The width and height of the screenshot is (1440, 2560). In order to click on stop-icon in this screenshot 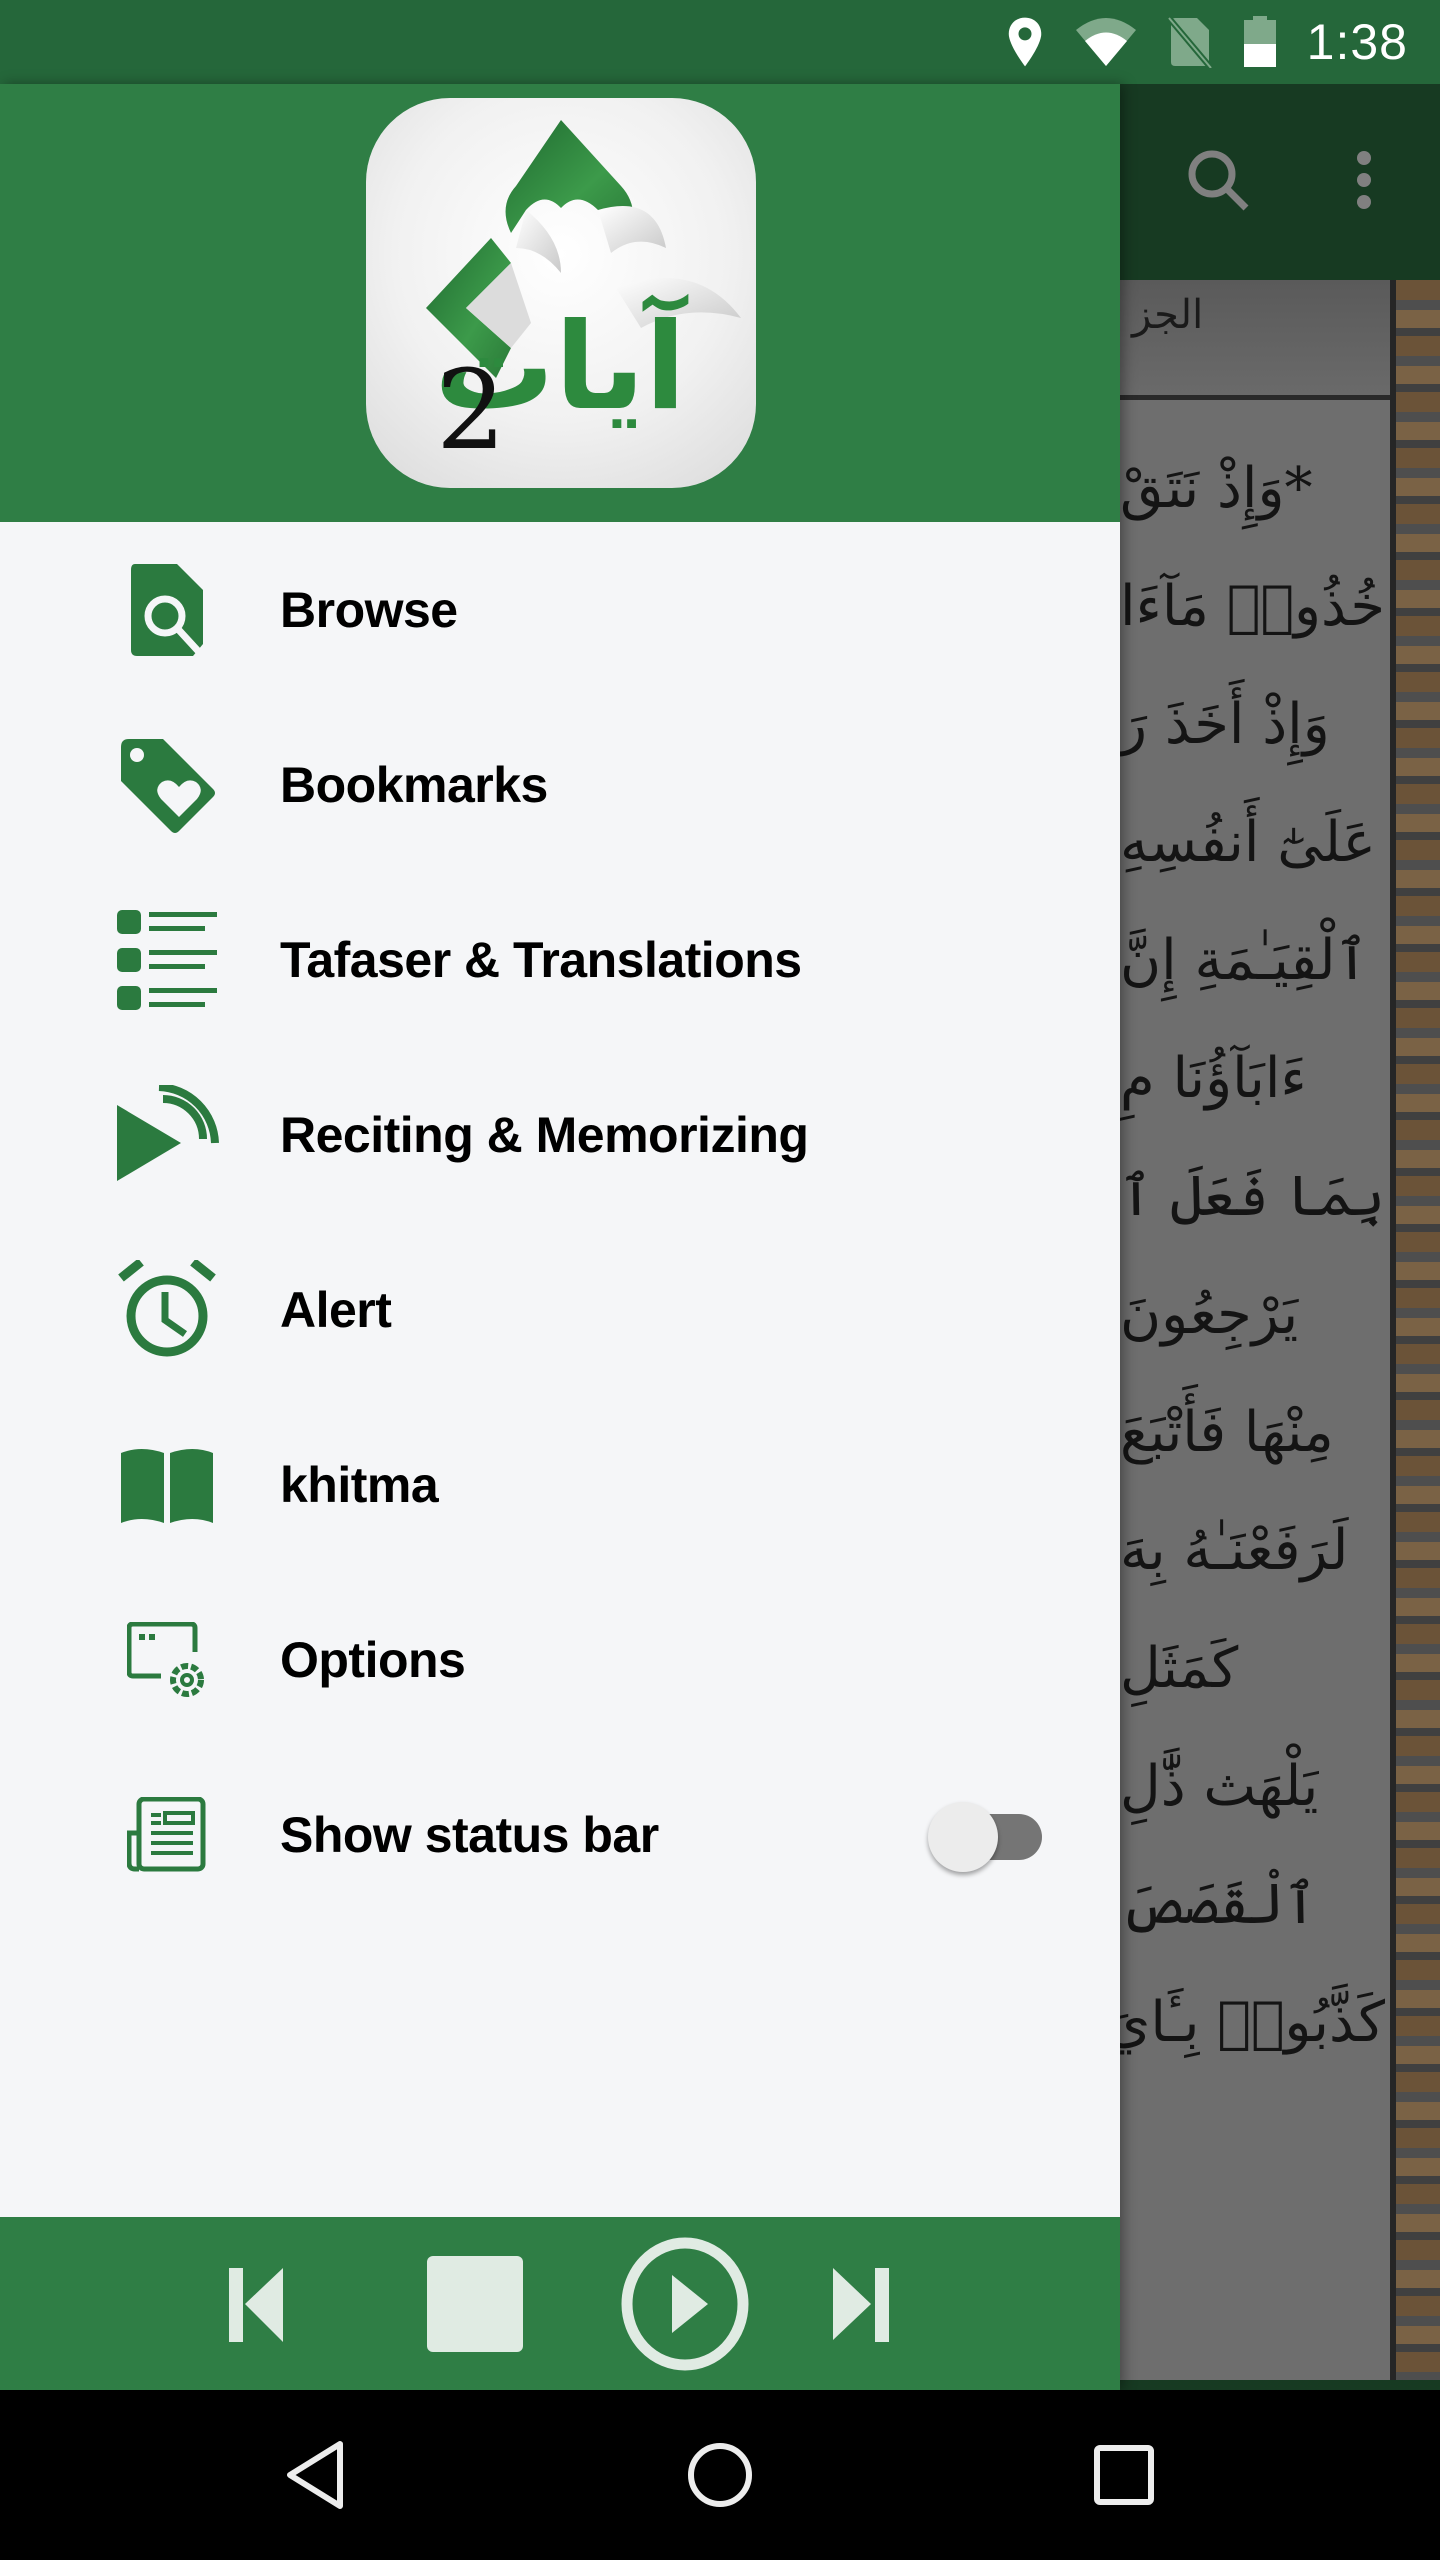, I will do `click(475, 2303)`.